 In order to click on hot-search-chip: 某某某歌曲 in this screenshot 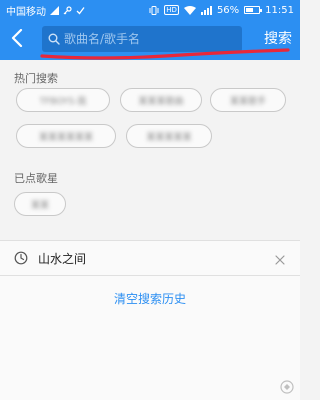, I will do `click(161, 100)`.